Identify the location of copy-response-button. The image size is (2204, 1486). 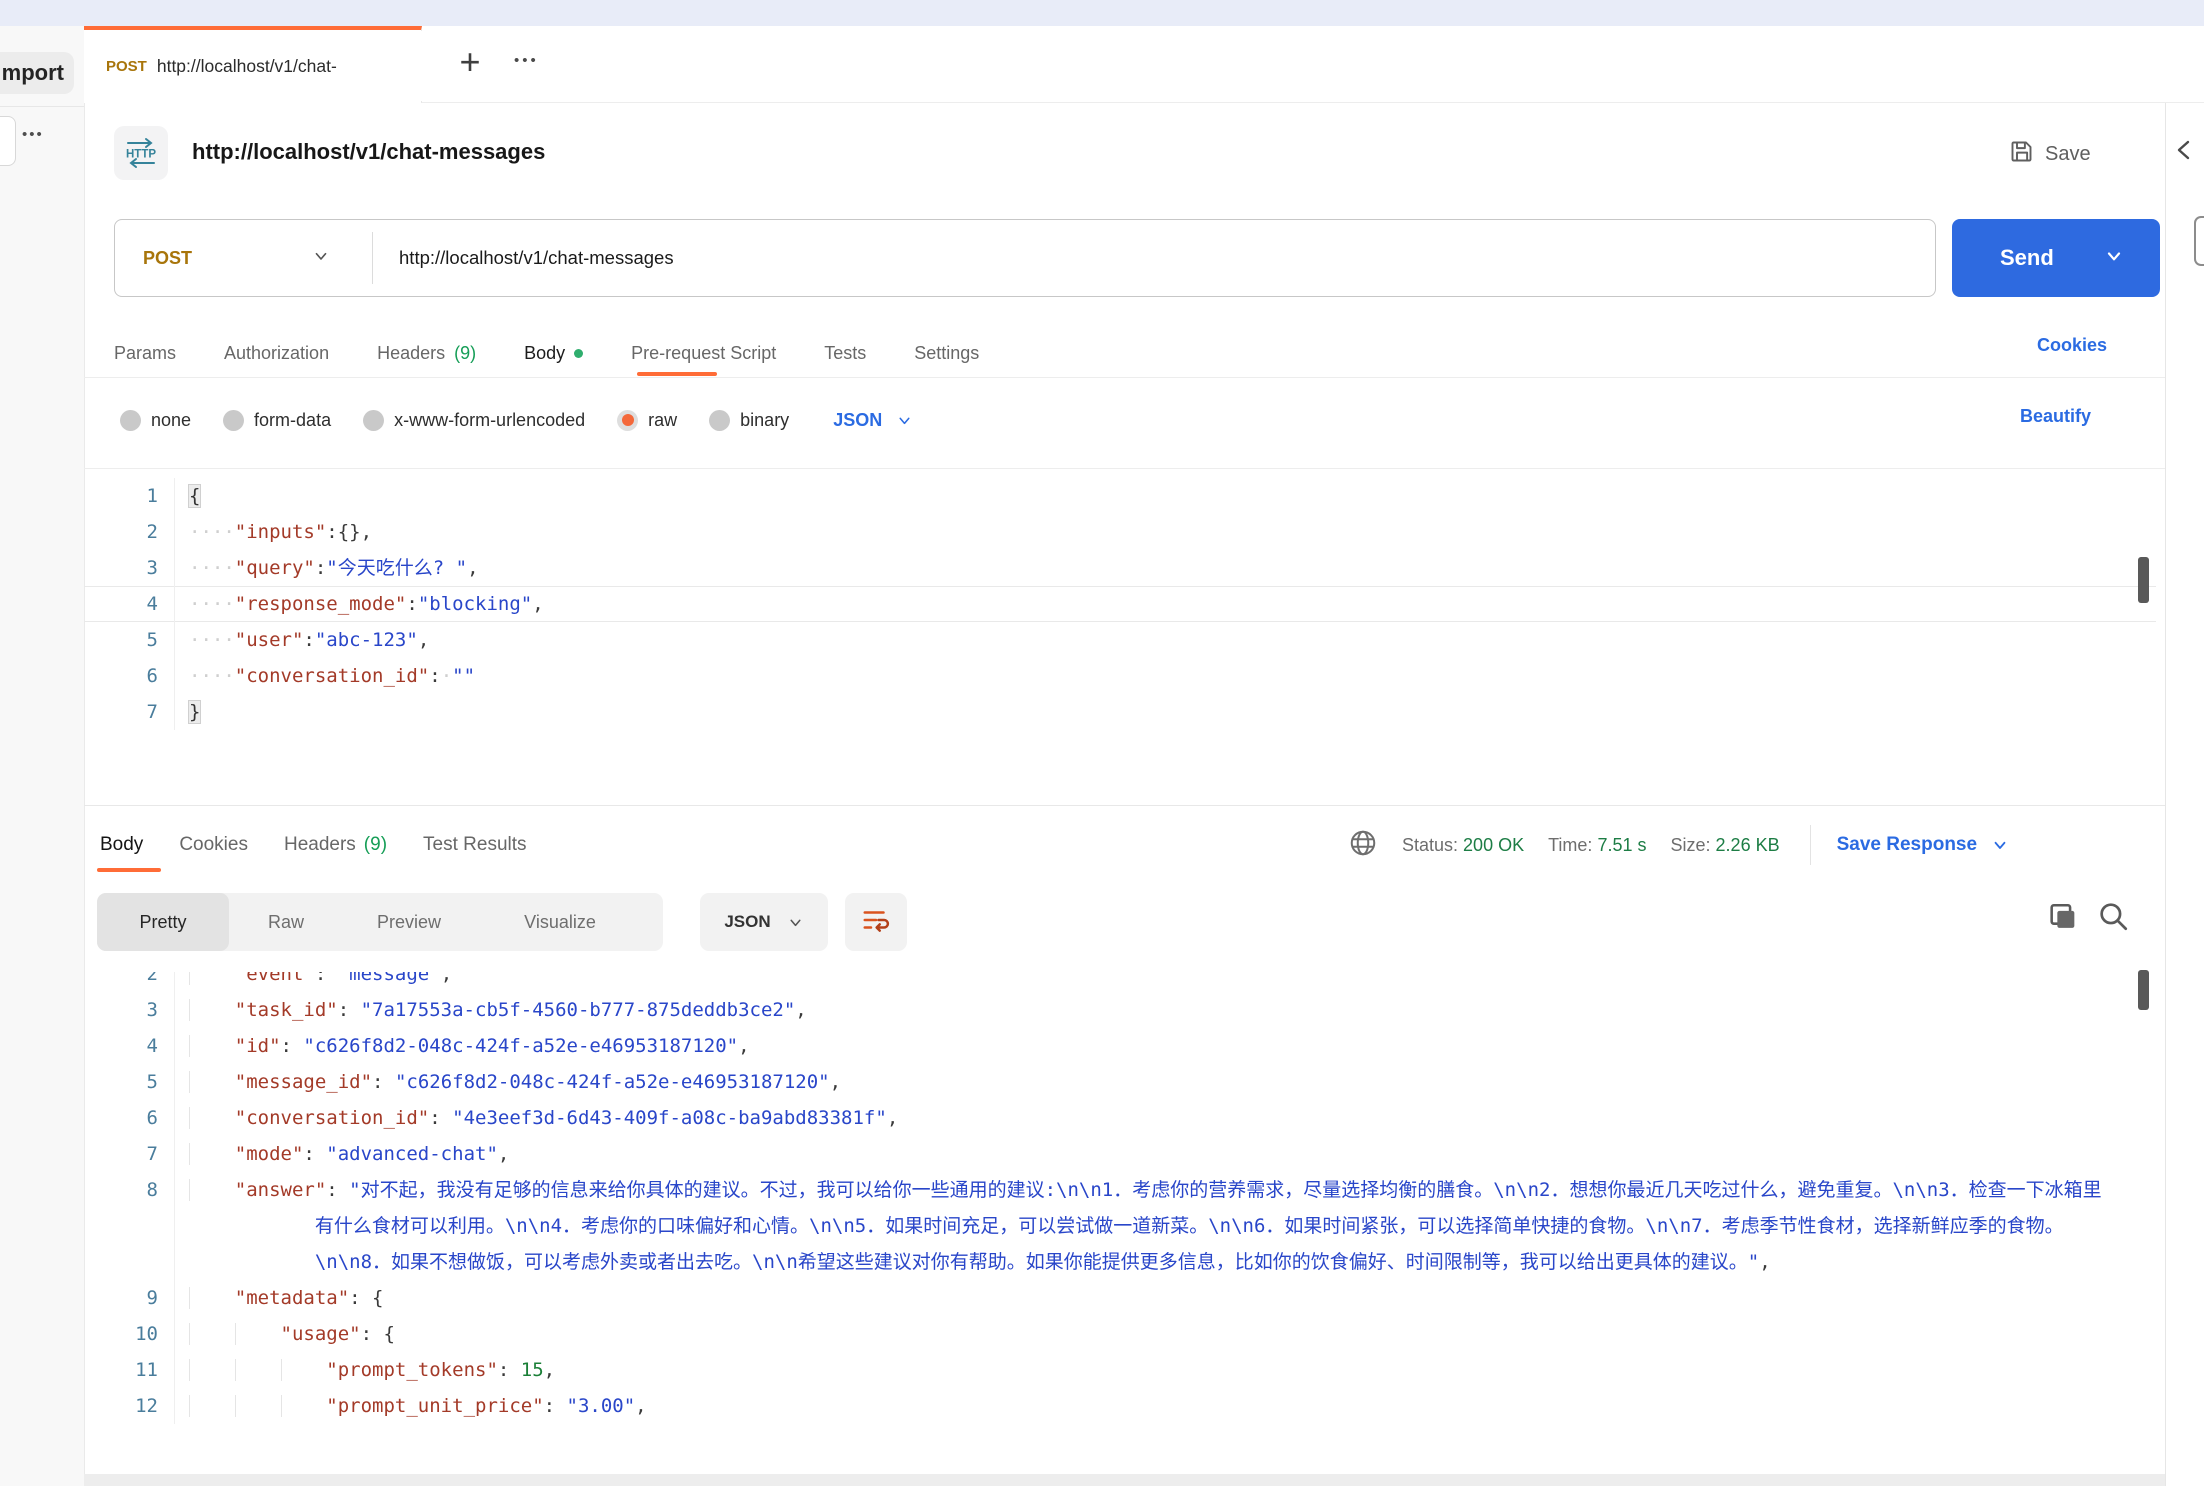
(2063, 918).